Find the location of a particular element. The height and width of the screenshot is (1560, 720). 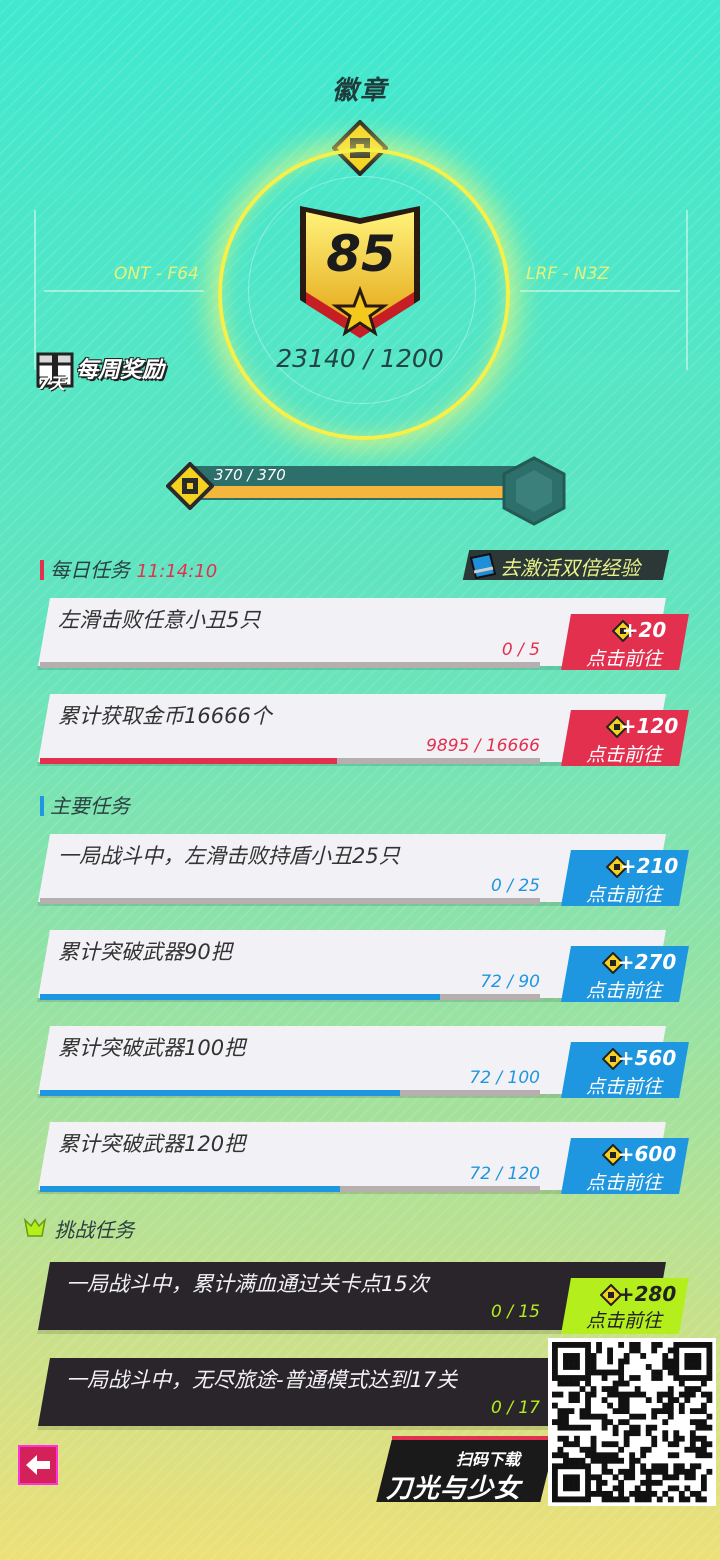

weekly-reward-button: 7天 每周奖励 is located at coordinates (100, 371).